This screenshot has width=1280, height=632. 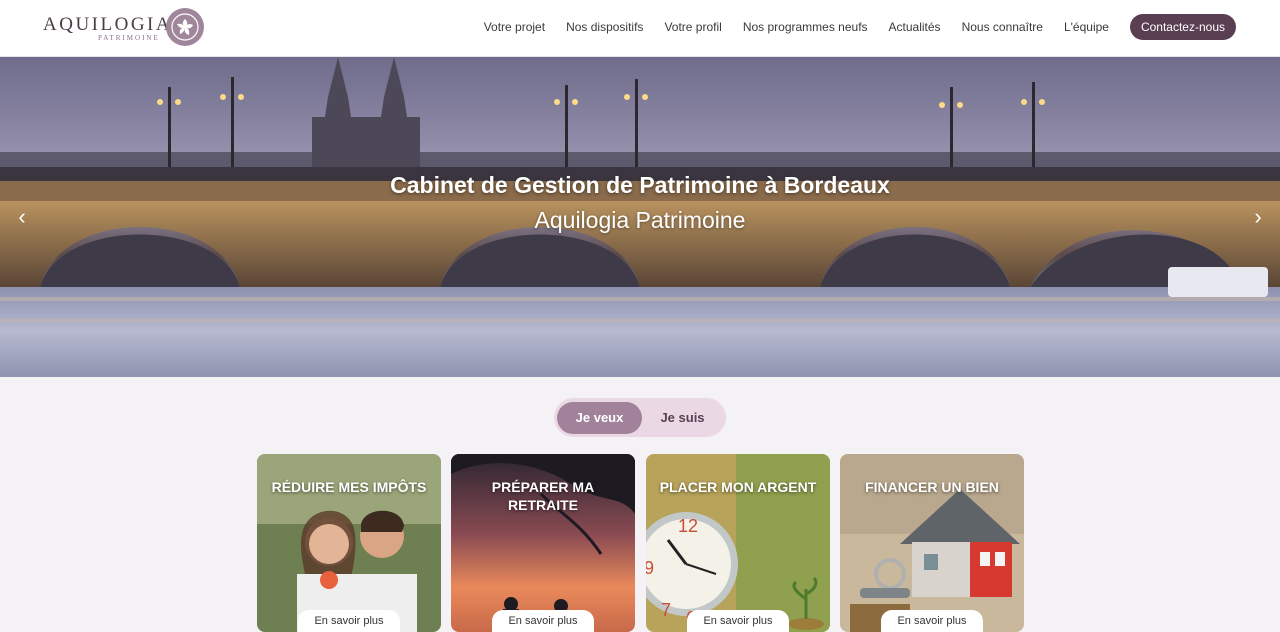 I want to click on card-title: PLACER MON ARGENT, so click(x=738, y=487).